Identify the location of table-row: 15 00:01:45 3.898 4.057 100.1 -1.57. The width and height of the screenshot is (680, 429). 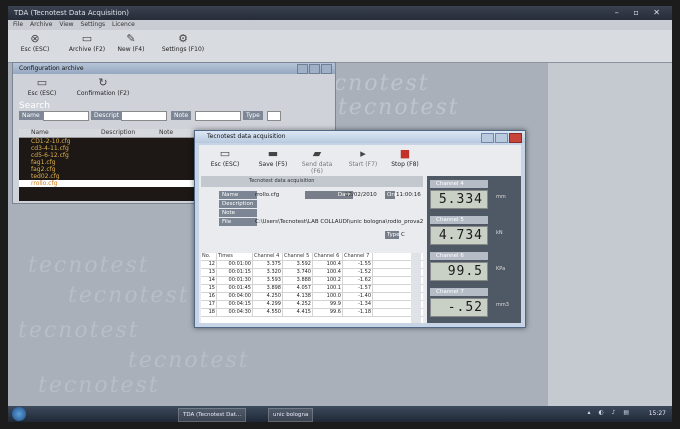
(312, 289).